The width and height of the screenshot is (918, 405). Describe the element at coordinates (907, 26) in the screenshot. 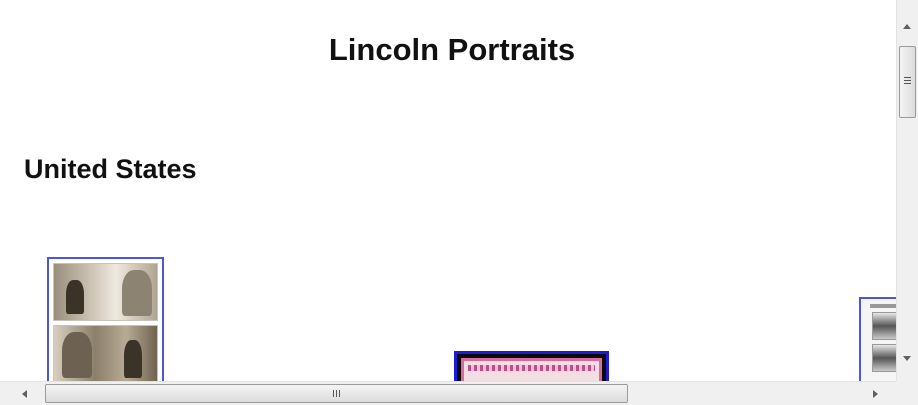

I see `scroll-up-arrow-icon` at that location.